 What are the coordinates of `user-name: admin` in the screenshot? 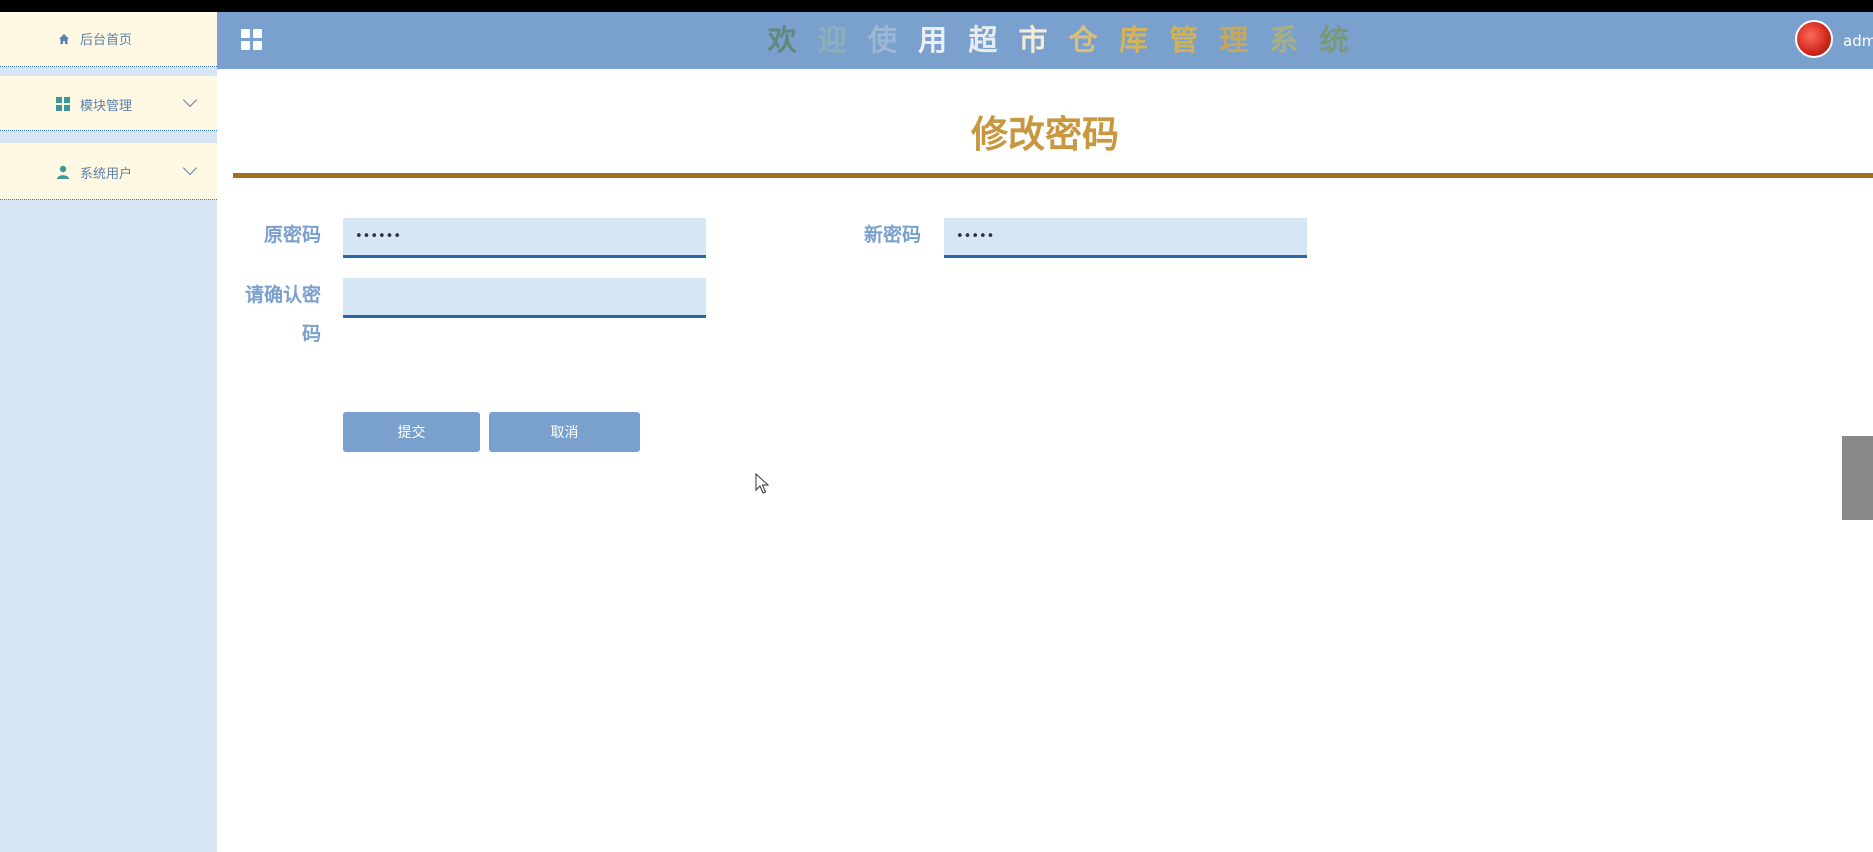 It's located at (1858, 41).